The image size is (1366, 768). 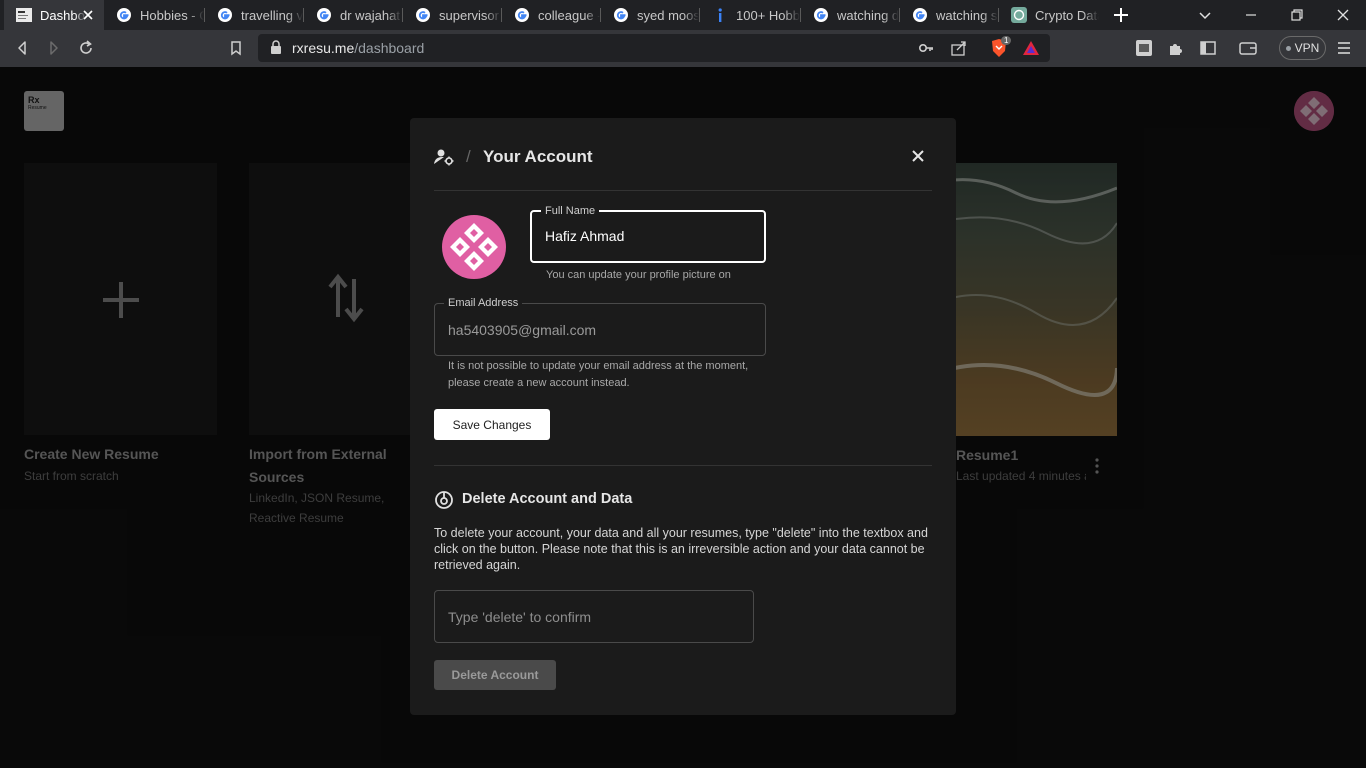 I want to click on email-value: ha5403905@gmail.com, so click(x=522, y=330).